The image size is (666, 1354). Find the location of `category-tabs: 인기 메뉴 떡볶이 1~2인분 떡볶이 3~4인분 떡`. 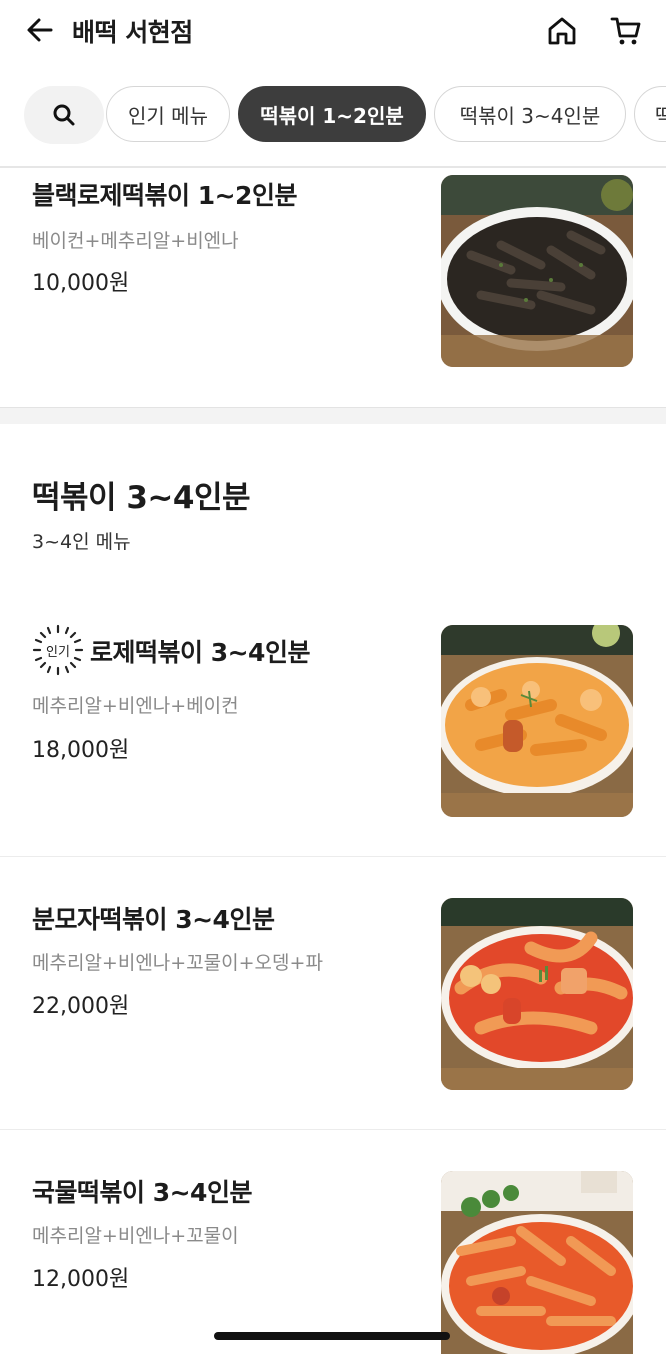

category-tabs: 인기 메뉴 떡볶이 1~2인분 떡볶이 3~4인분 떡 is located at coordinates (333, 115).